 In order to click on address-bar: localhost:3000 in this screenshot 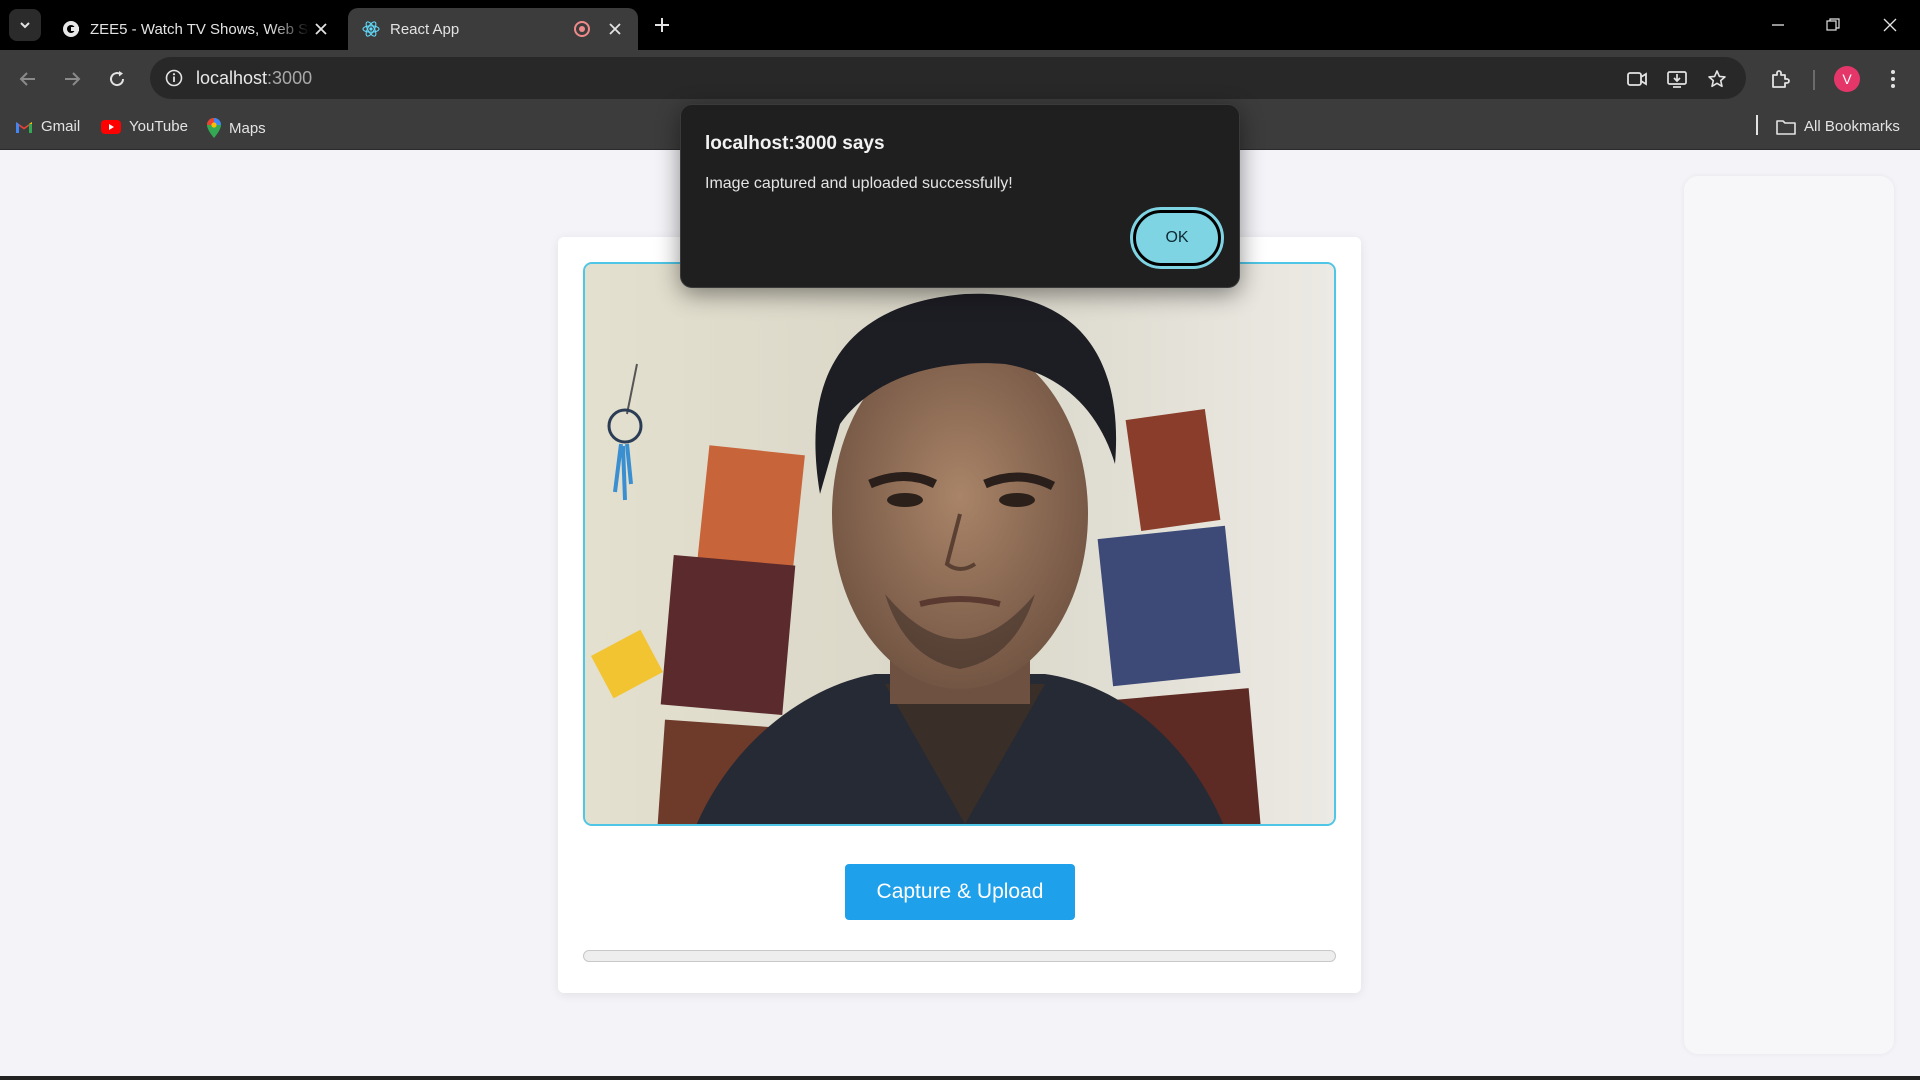, I will do `click(948, 78)`.